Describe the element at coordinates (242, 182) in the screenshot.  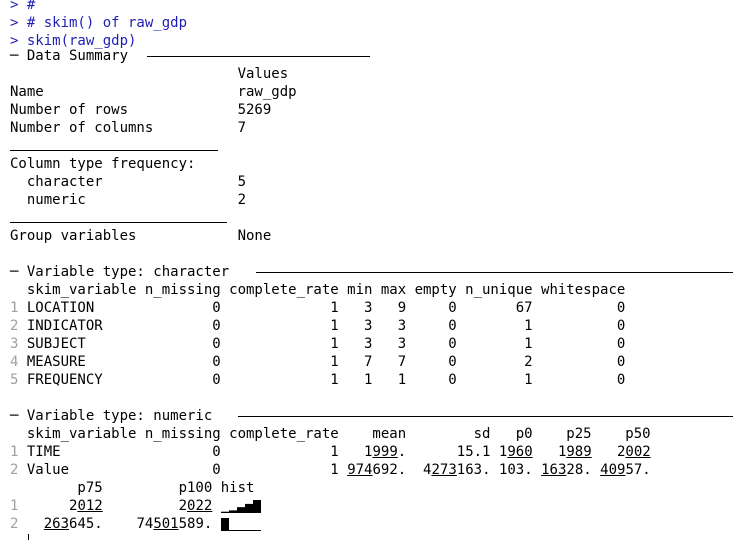
I see `column-type-count: 5` at that location.